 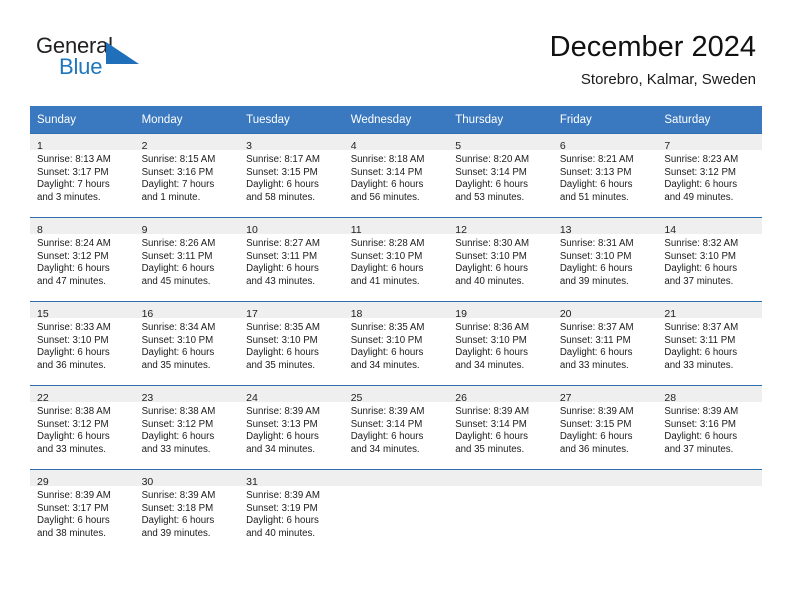 I want to click on sunrise-text: Sunrise: 8:37 AM, so click(x=596, y=327).